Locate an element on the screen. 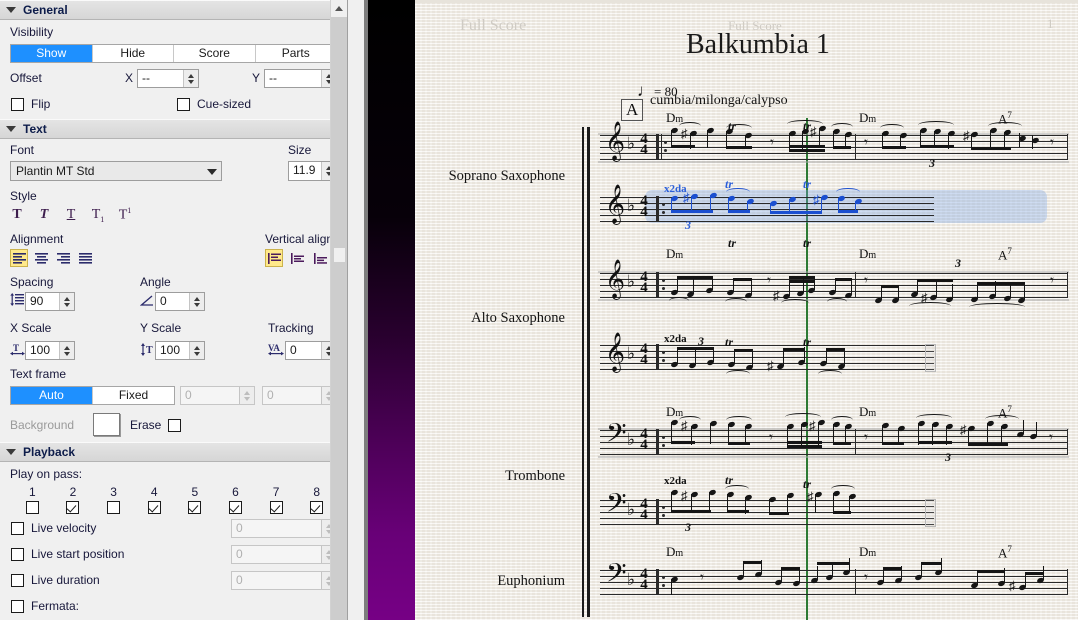  valign-bottom-icon is located at coordinates (320, 258).